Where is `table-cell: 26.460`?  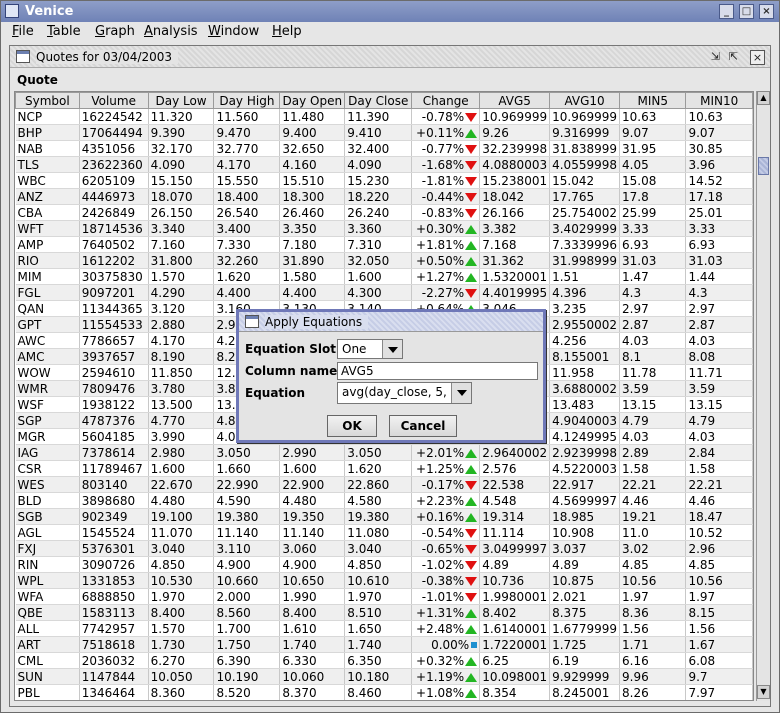
table-cell: 26.460 is located at coordinates (312, 212).